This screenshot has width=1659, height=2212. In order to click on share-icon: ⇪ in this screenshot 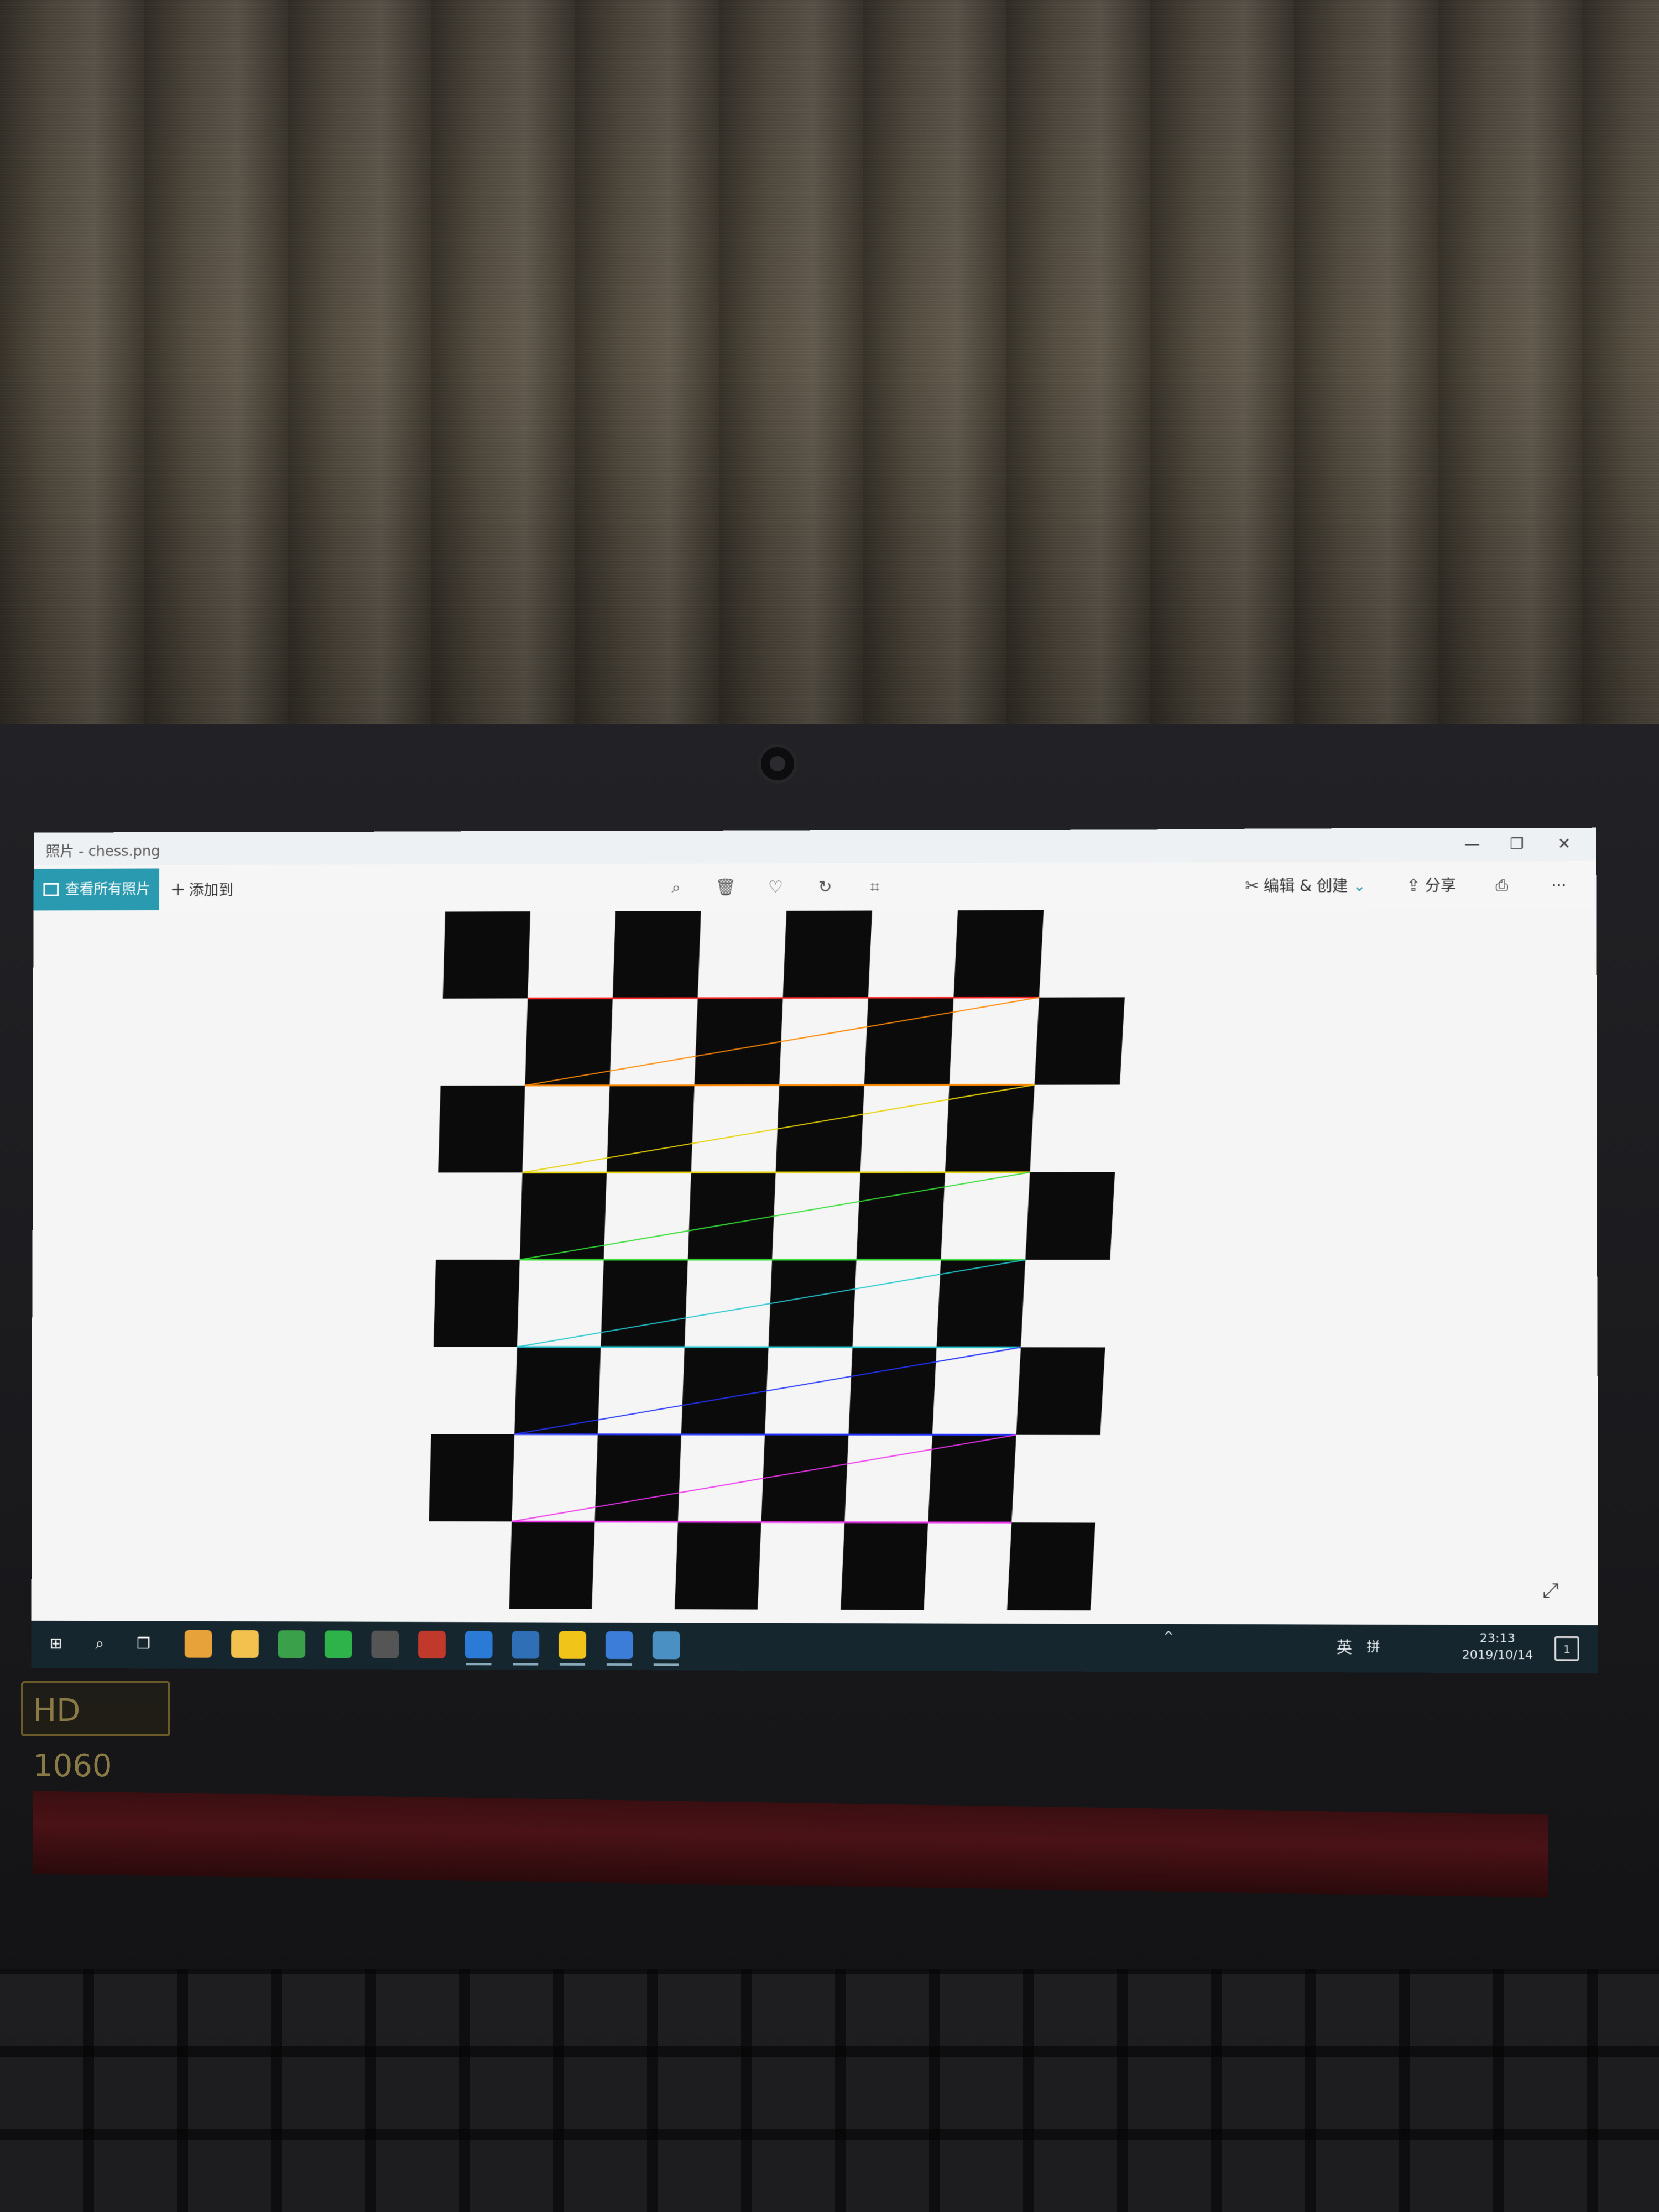, I will do `click(1413, 886)`.